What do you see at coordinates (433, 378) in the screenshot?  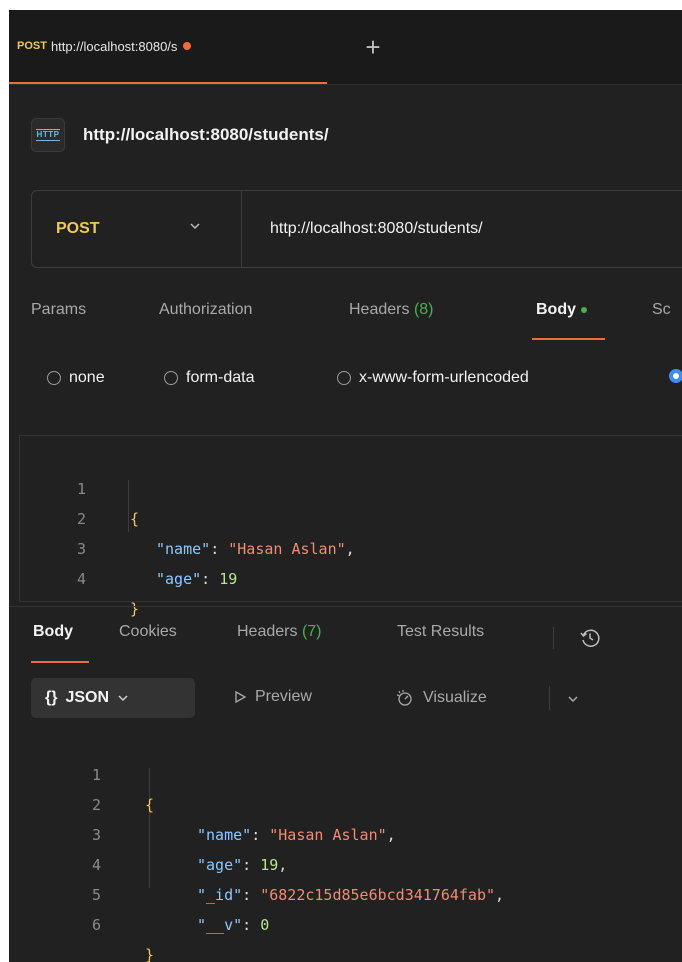 I see `radio-urlencoded: x-www-form-urlencoded` at bounding box center [433, 378].